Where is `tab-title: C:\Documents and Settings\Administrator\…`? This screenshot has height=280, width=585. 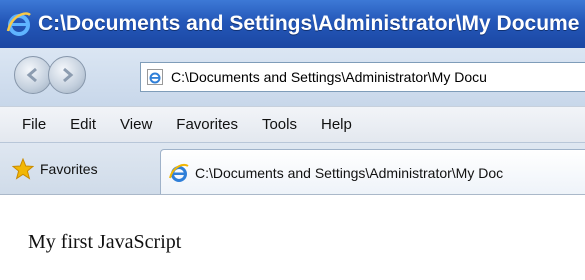 tab-title: C:\Documents and Settings\Administrator\… is located at coordinates (349, 172).